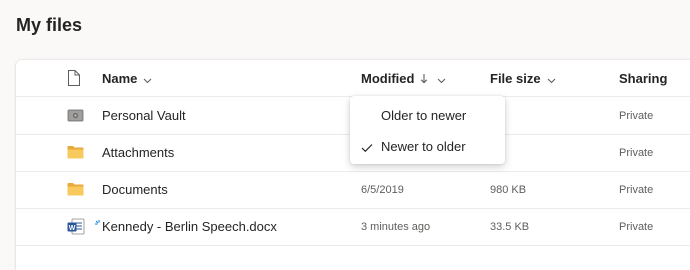 Image resolution: width=690 pixels, height=270 pixels. I want to click on modified-date: 6/5/2019, so click(382, 190).